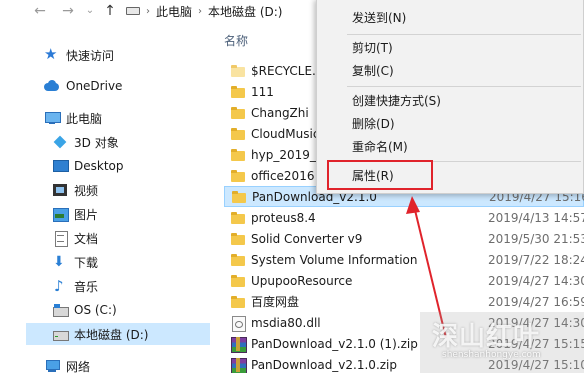  Describe the element at coordinates (86, 214) in the screenshot. I see `nav-item-label: 图片` at that location.